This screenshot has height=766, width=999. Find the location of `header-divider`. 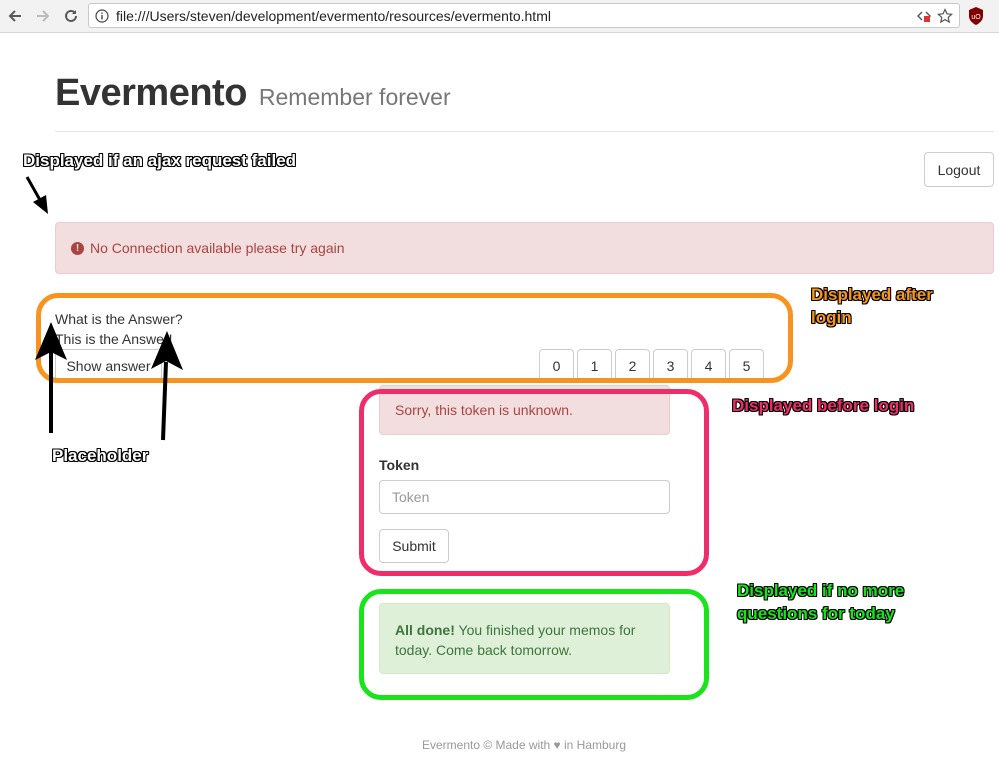

header-divider is located at coordinates (524, 131).